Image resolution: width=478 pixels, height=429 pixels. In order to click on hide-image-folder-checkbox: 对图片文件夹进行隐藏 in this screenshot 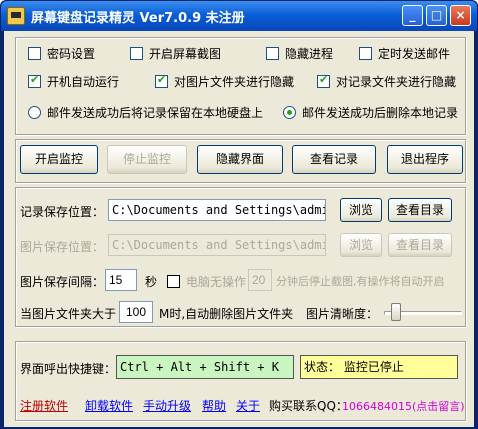, I will do `click(224, 81)`.